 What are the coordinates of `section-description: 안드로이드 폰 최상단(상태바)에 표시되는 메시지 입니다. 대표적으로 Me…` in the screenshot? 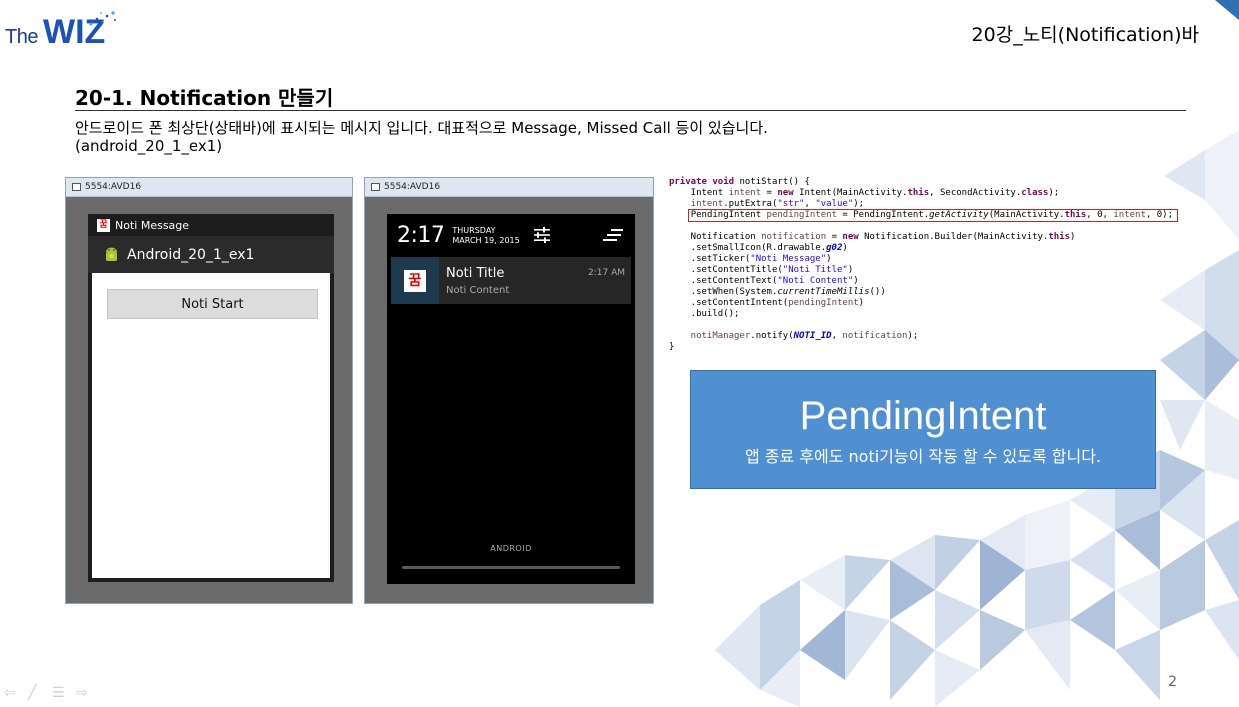 It's located at (421, 137).